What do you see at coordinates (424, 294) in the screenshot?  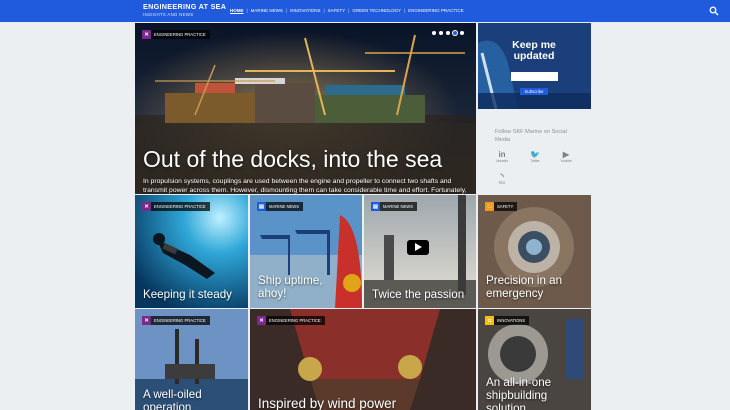 I see `article-title: Twice the passion` at bounding box center [424, 294].